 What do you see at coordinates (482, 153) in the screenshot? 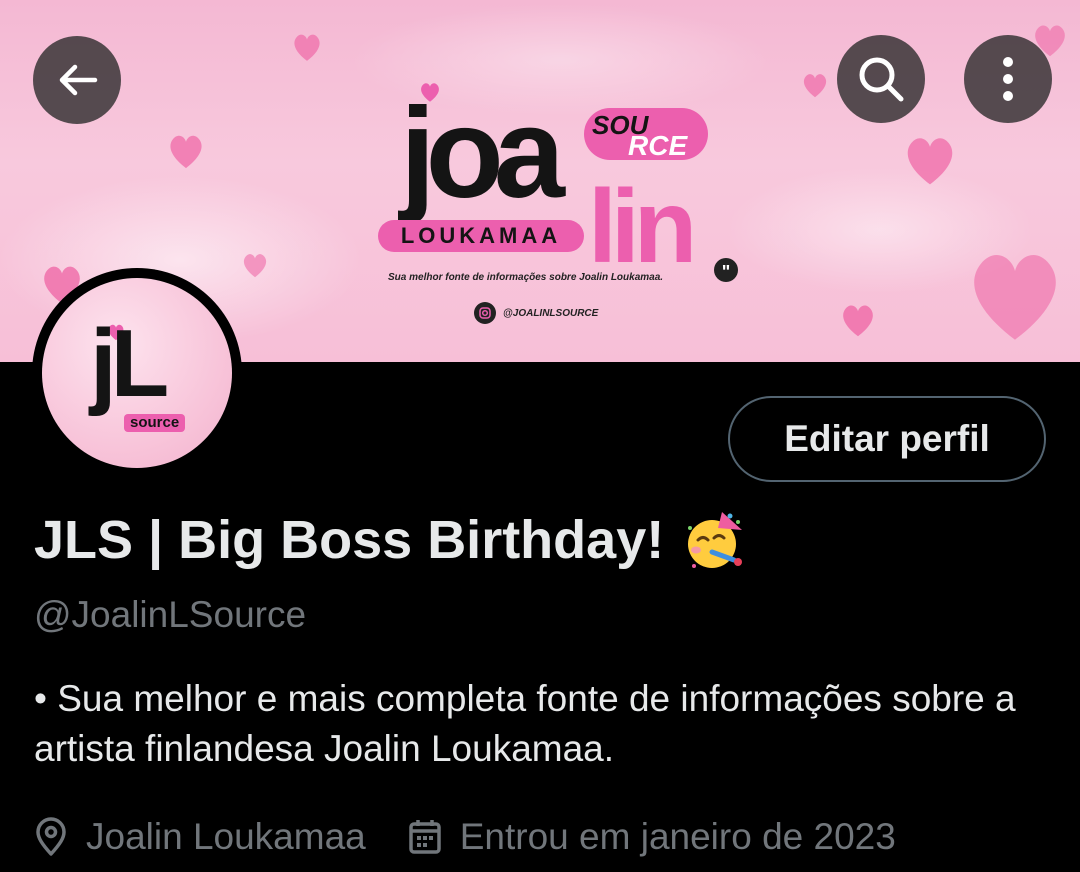
I see `logo-joa-text: joa` at bounding box center [482, 153].